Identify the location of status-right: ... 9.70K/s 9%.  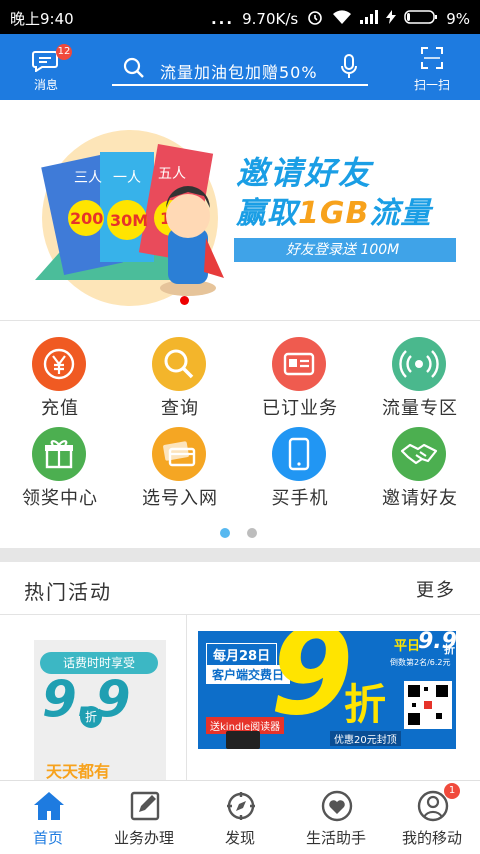
(340, 19).